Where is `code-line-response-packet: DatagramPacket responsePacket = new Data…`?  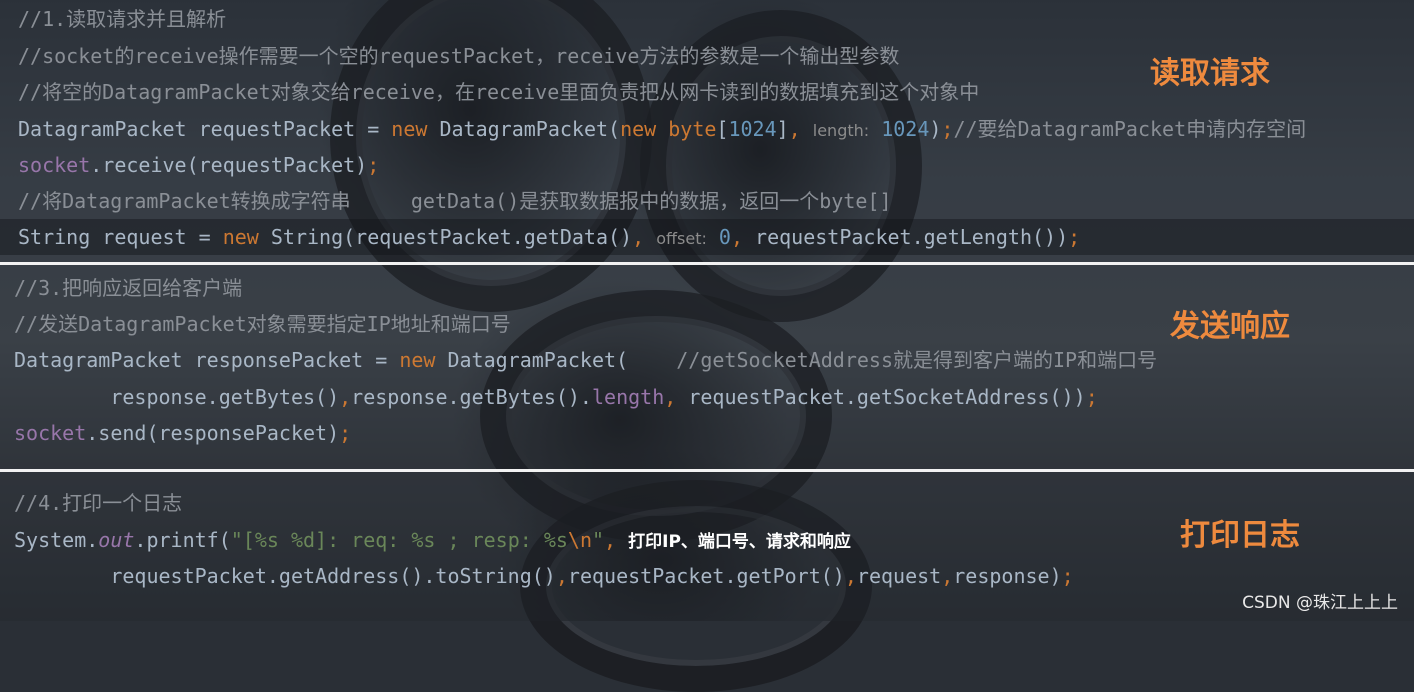
code-line-response-packet: DatagramPacket responsePacket = new Data… is located at coordinates (585, 360).